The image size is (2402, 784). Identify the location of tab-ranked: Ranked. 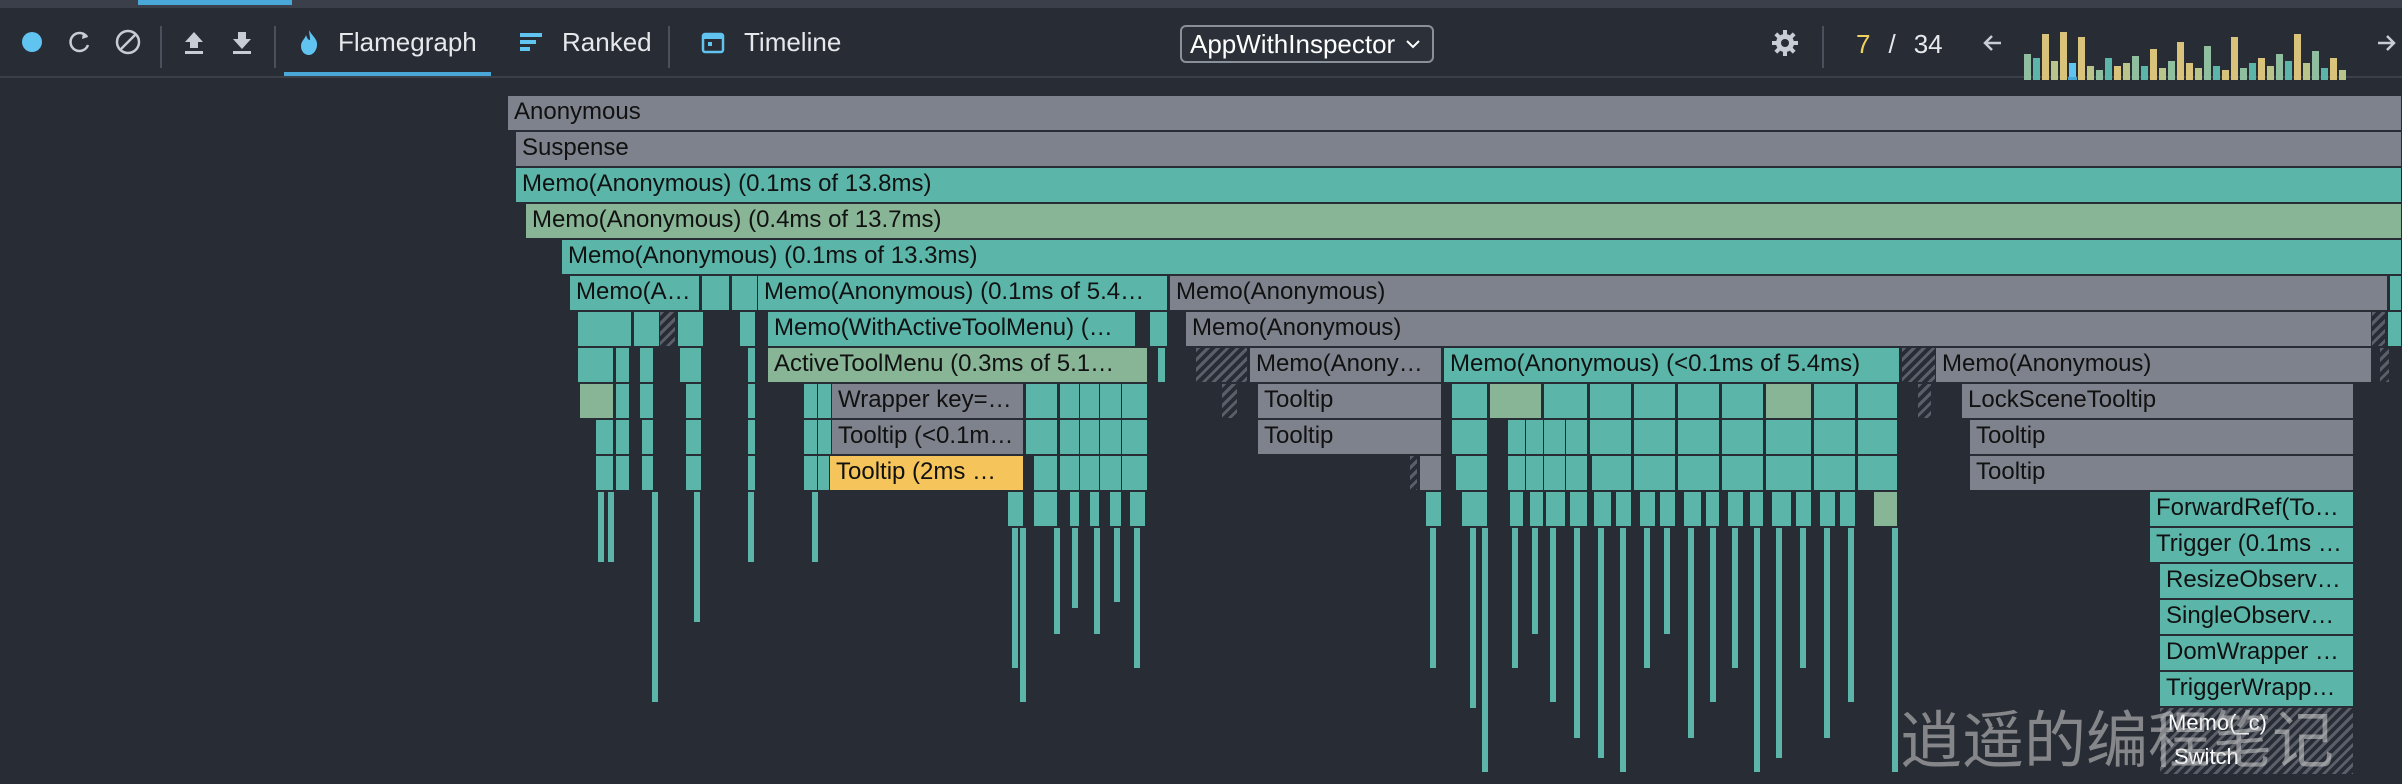
(585, 42).